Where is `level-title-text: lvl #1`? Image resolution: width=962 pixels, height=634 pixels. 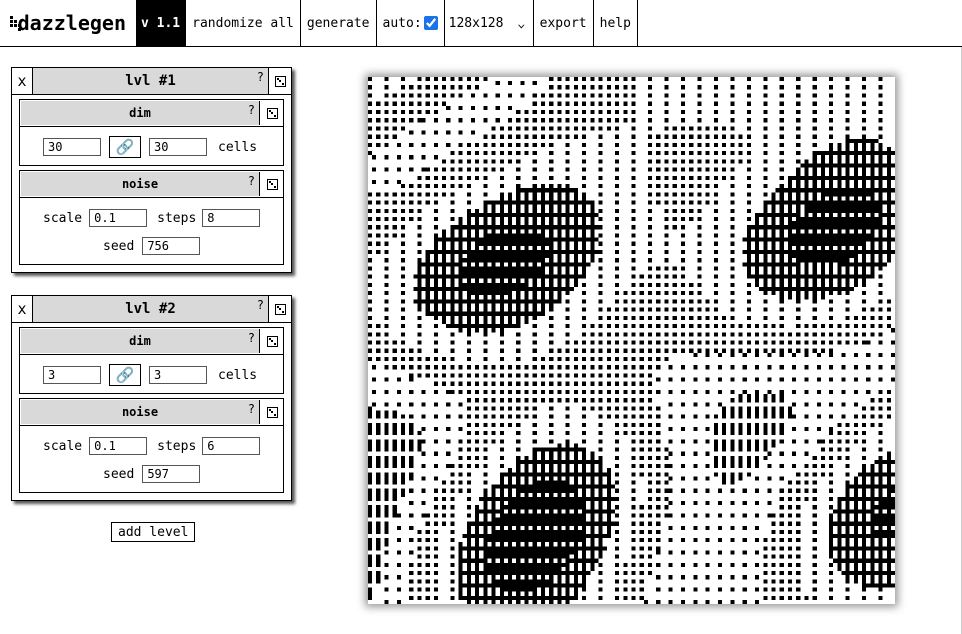 level-title-text: lvl #1 is located at coordinates (150, 81).